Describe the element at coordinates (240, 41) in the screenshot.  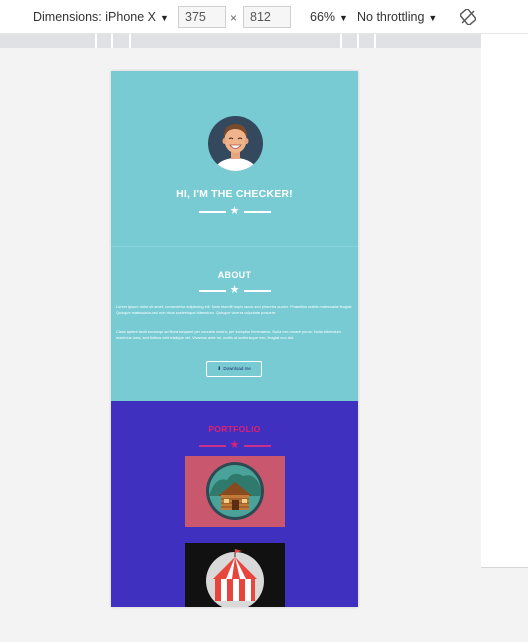
I see `media-query-ruler` at that location.